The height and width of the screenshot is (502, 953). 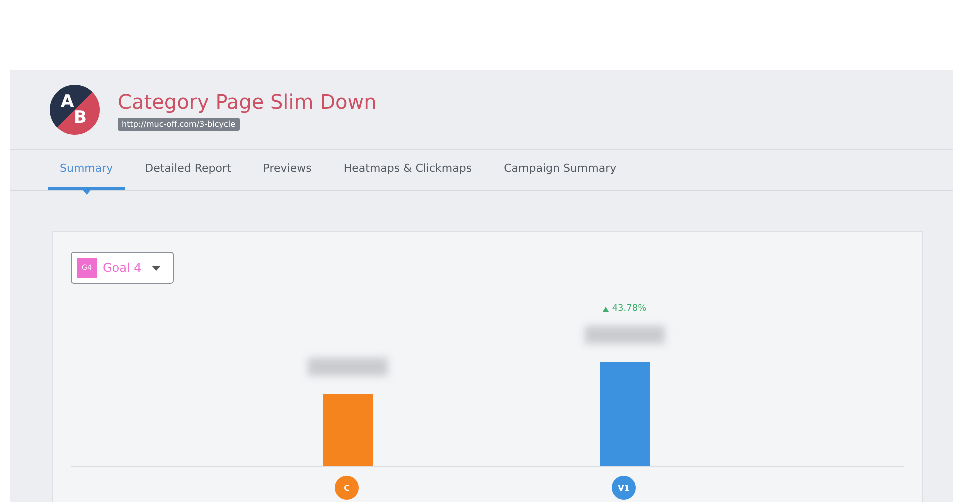 I want to click on caret-icon, so click(x=156, y=268).